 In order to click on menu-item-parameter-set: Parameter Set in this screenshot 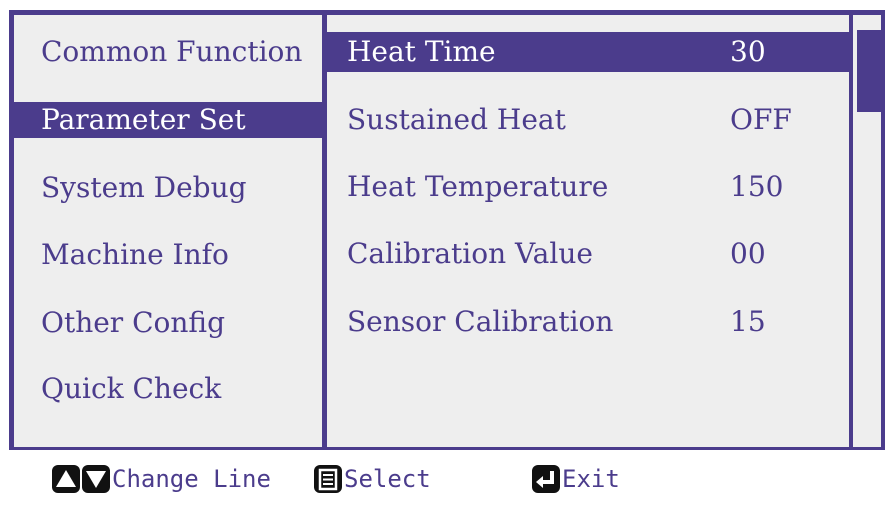, I will do `click(168, 120)`.